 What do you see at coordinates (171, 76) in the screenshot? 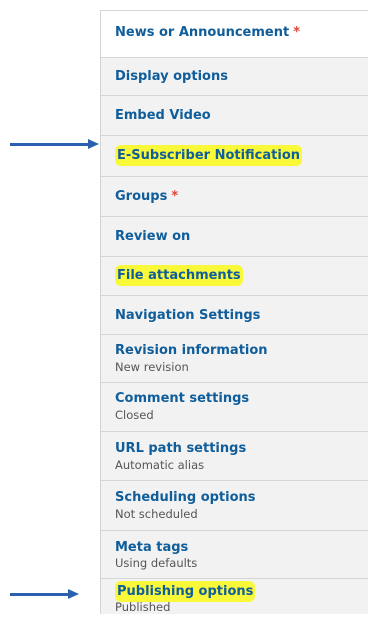
I see `tab-label: Display options` at bounding box center [171, 76].